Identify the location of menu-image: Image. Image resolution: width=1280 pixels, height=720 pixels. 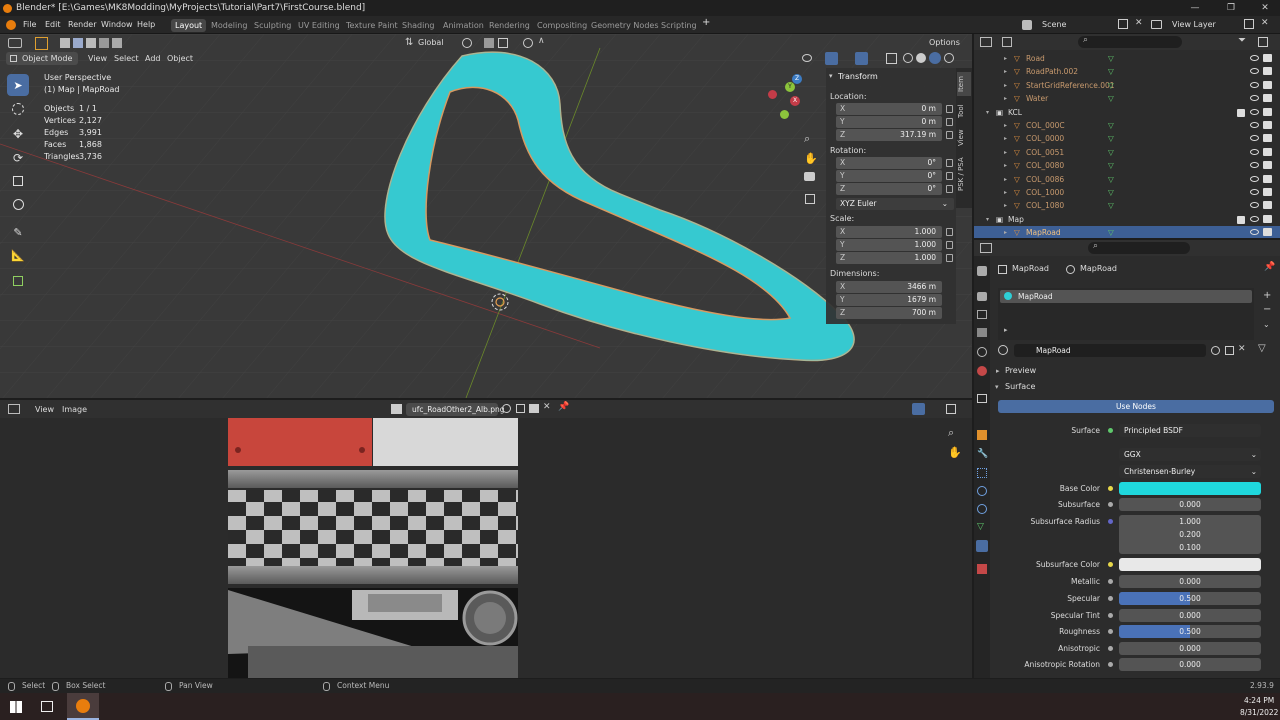
(74, 409).